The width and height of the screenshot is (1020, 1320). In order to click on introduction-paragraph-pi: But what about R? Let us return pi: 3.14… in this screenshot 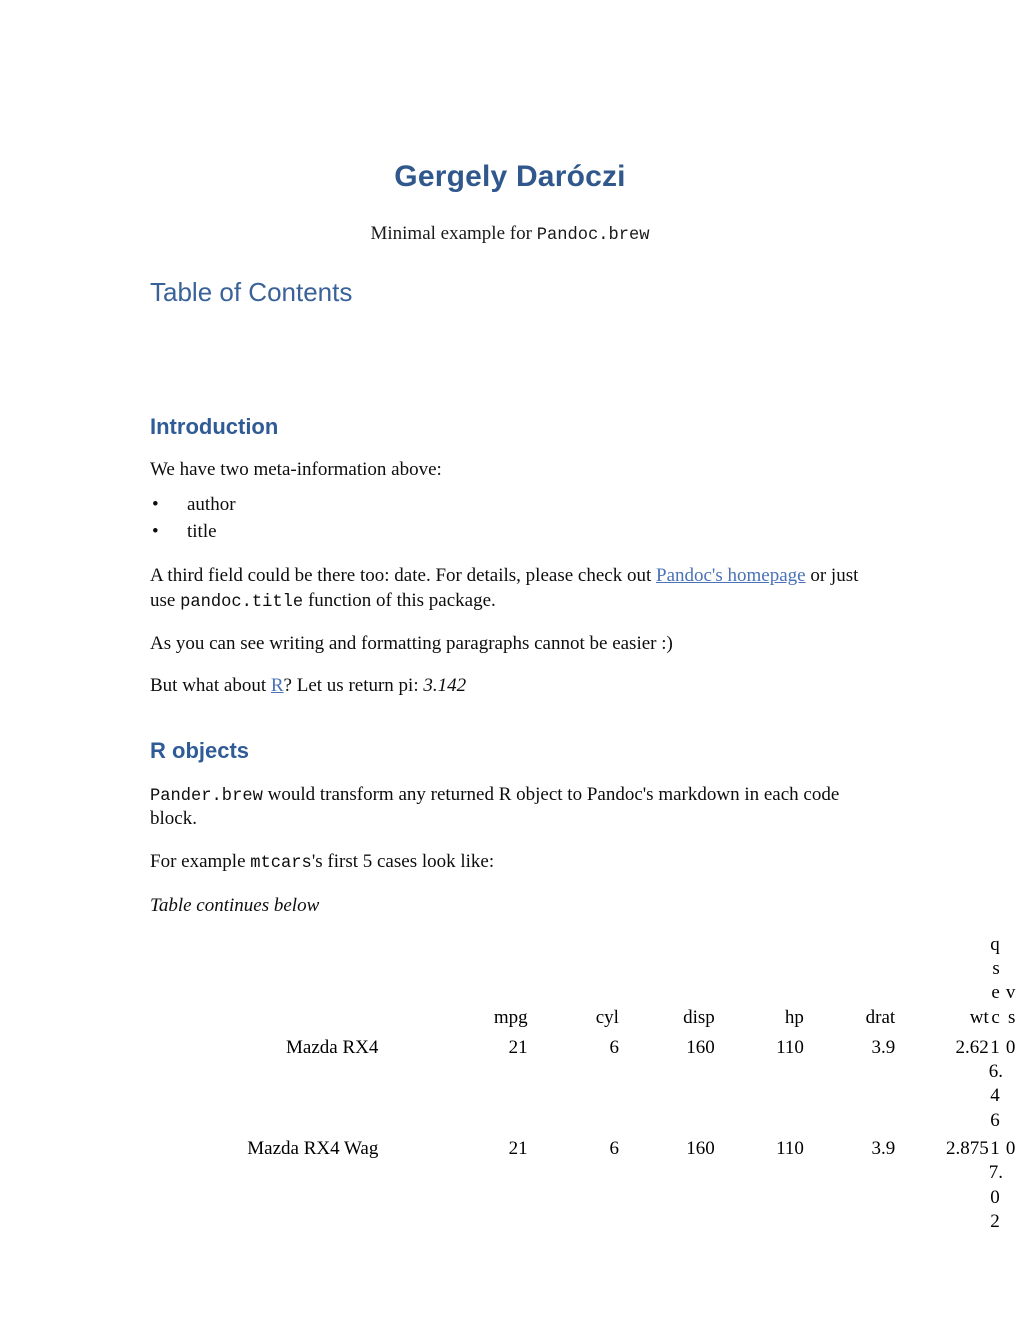, I will do `click(510, 677)`.